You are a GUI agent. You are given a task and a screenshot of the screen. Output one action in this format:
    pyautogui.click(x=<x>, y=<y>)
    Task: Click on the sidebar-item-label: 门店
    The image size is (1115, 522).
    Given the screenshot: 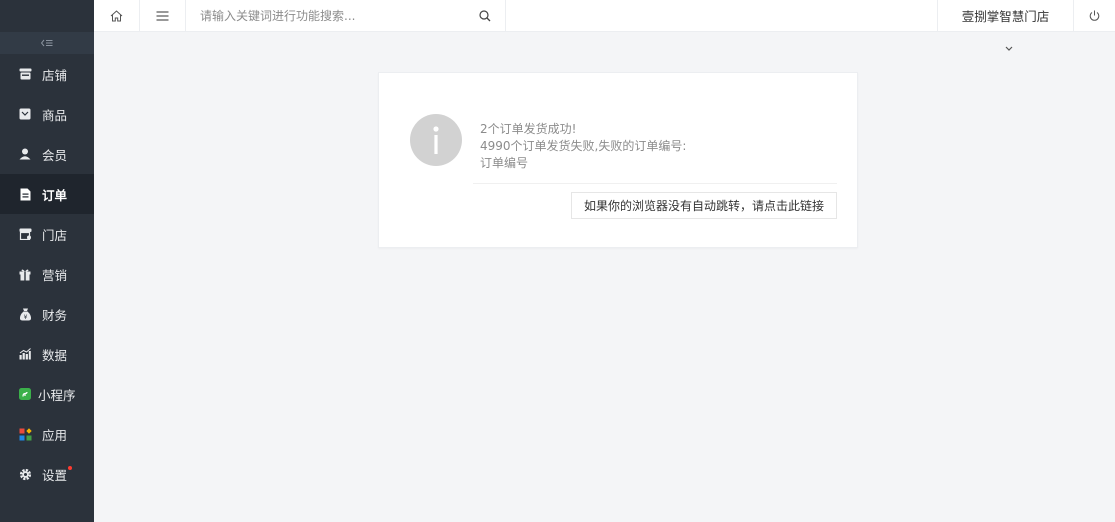 What is the action you would take?
    pyautogui.click(x=55, y=235)
    